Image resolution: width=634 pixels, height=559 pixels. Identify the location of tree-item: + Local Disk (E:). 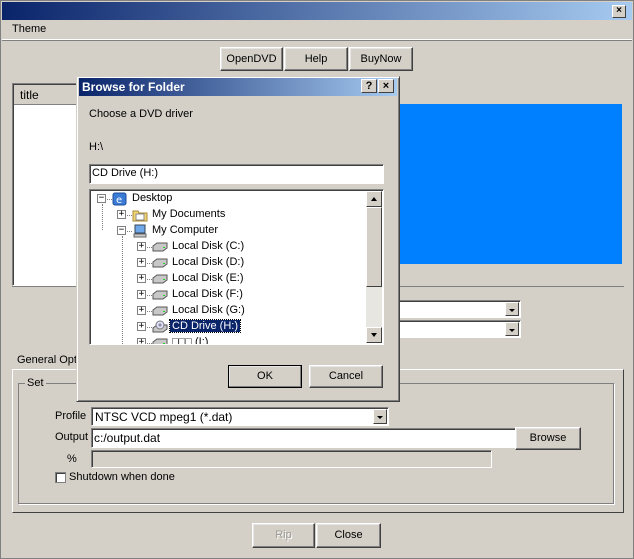
(227, 279).